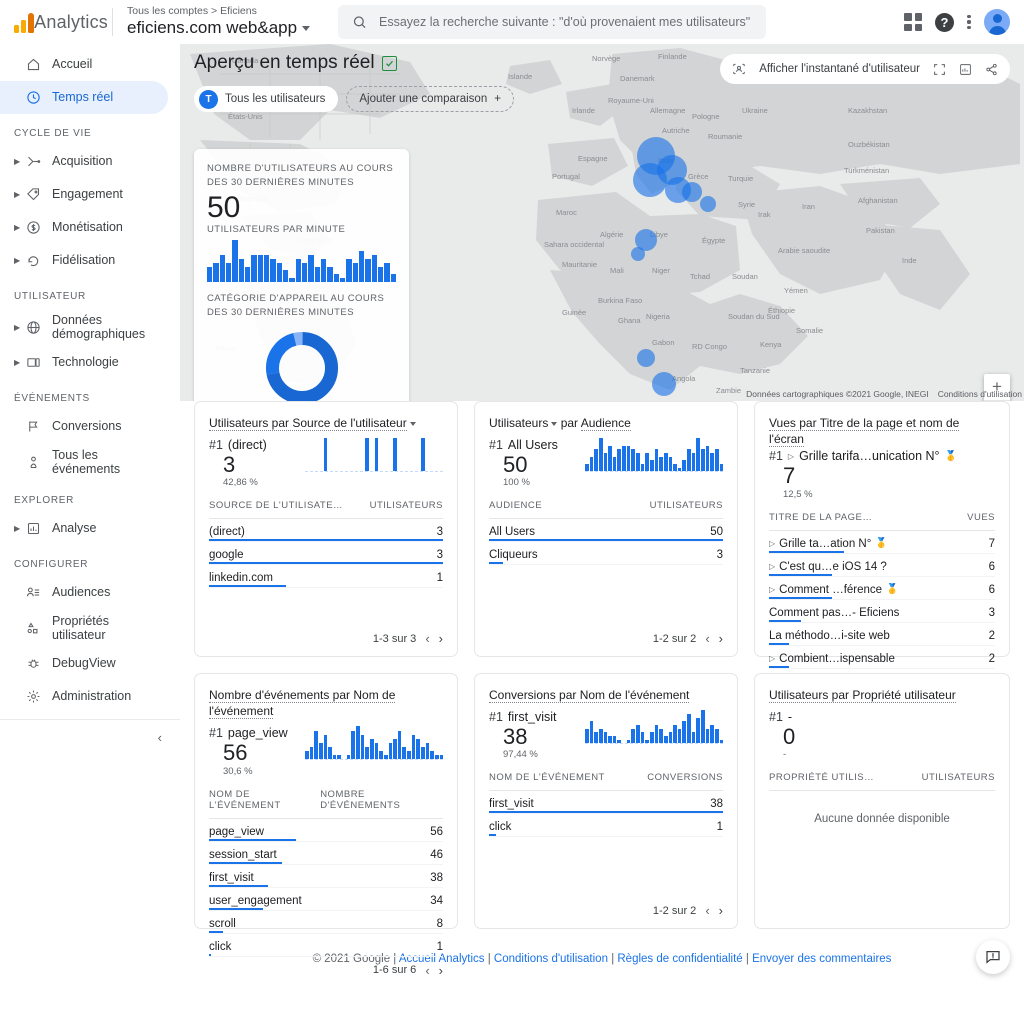 The image size is (1024, 1024). Describe the element at coordinates (829, 635) in the screenshot. I see `row-label: La méthodo…i-site web` at that location.